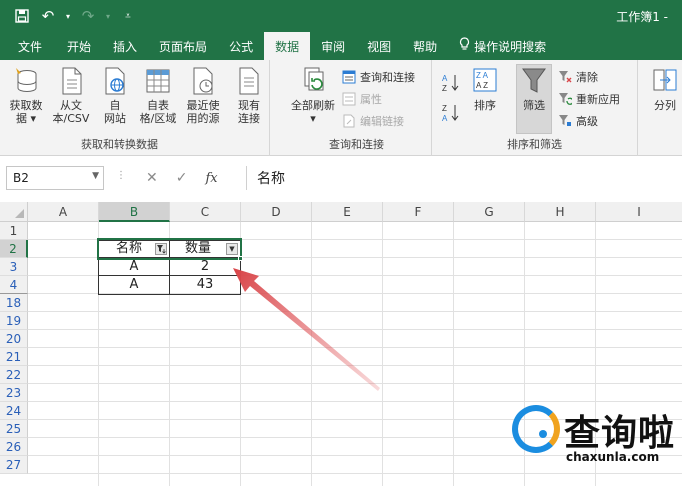  Describe the element at coordinates (639, 212) in the screenshot. I see `column-header-i: I` at that location.